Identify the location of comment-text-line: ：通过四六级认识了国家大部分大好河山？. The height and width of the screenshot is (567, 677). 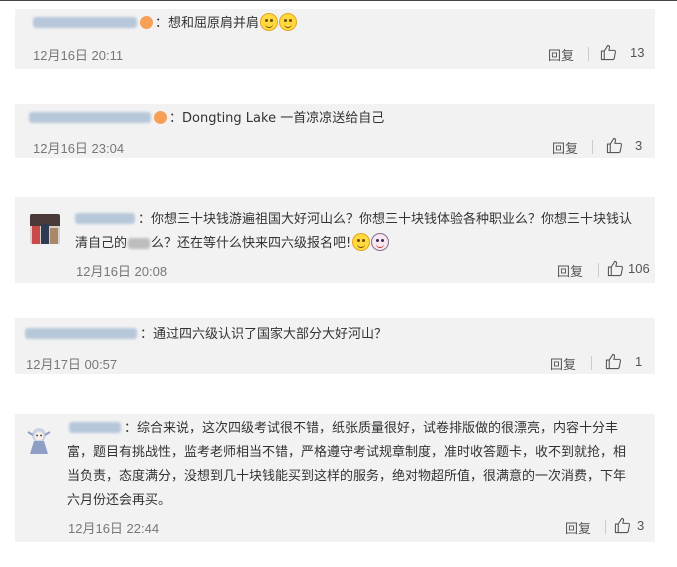
(206, 335).